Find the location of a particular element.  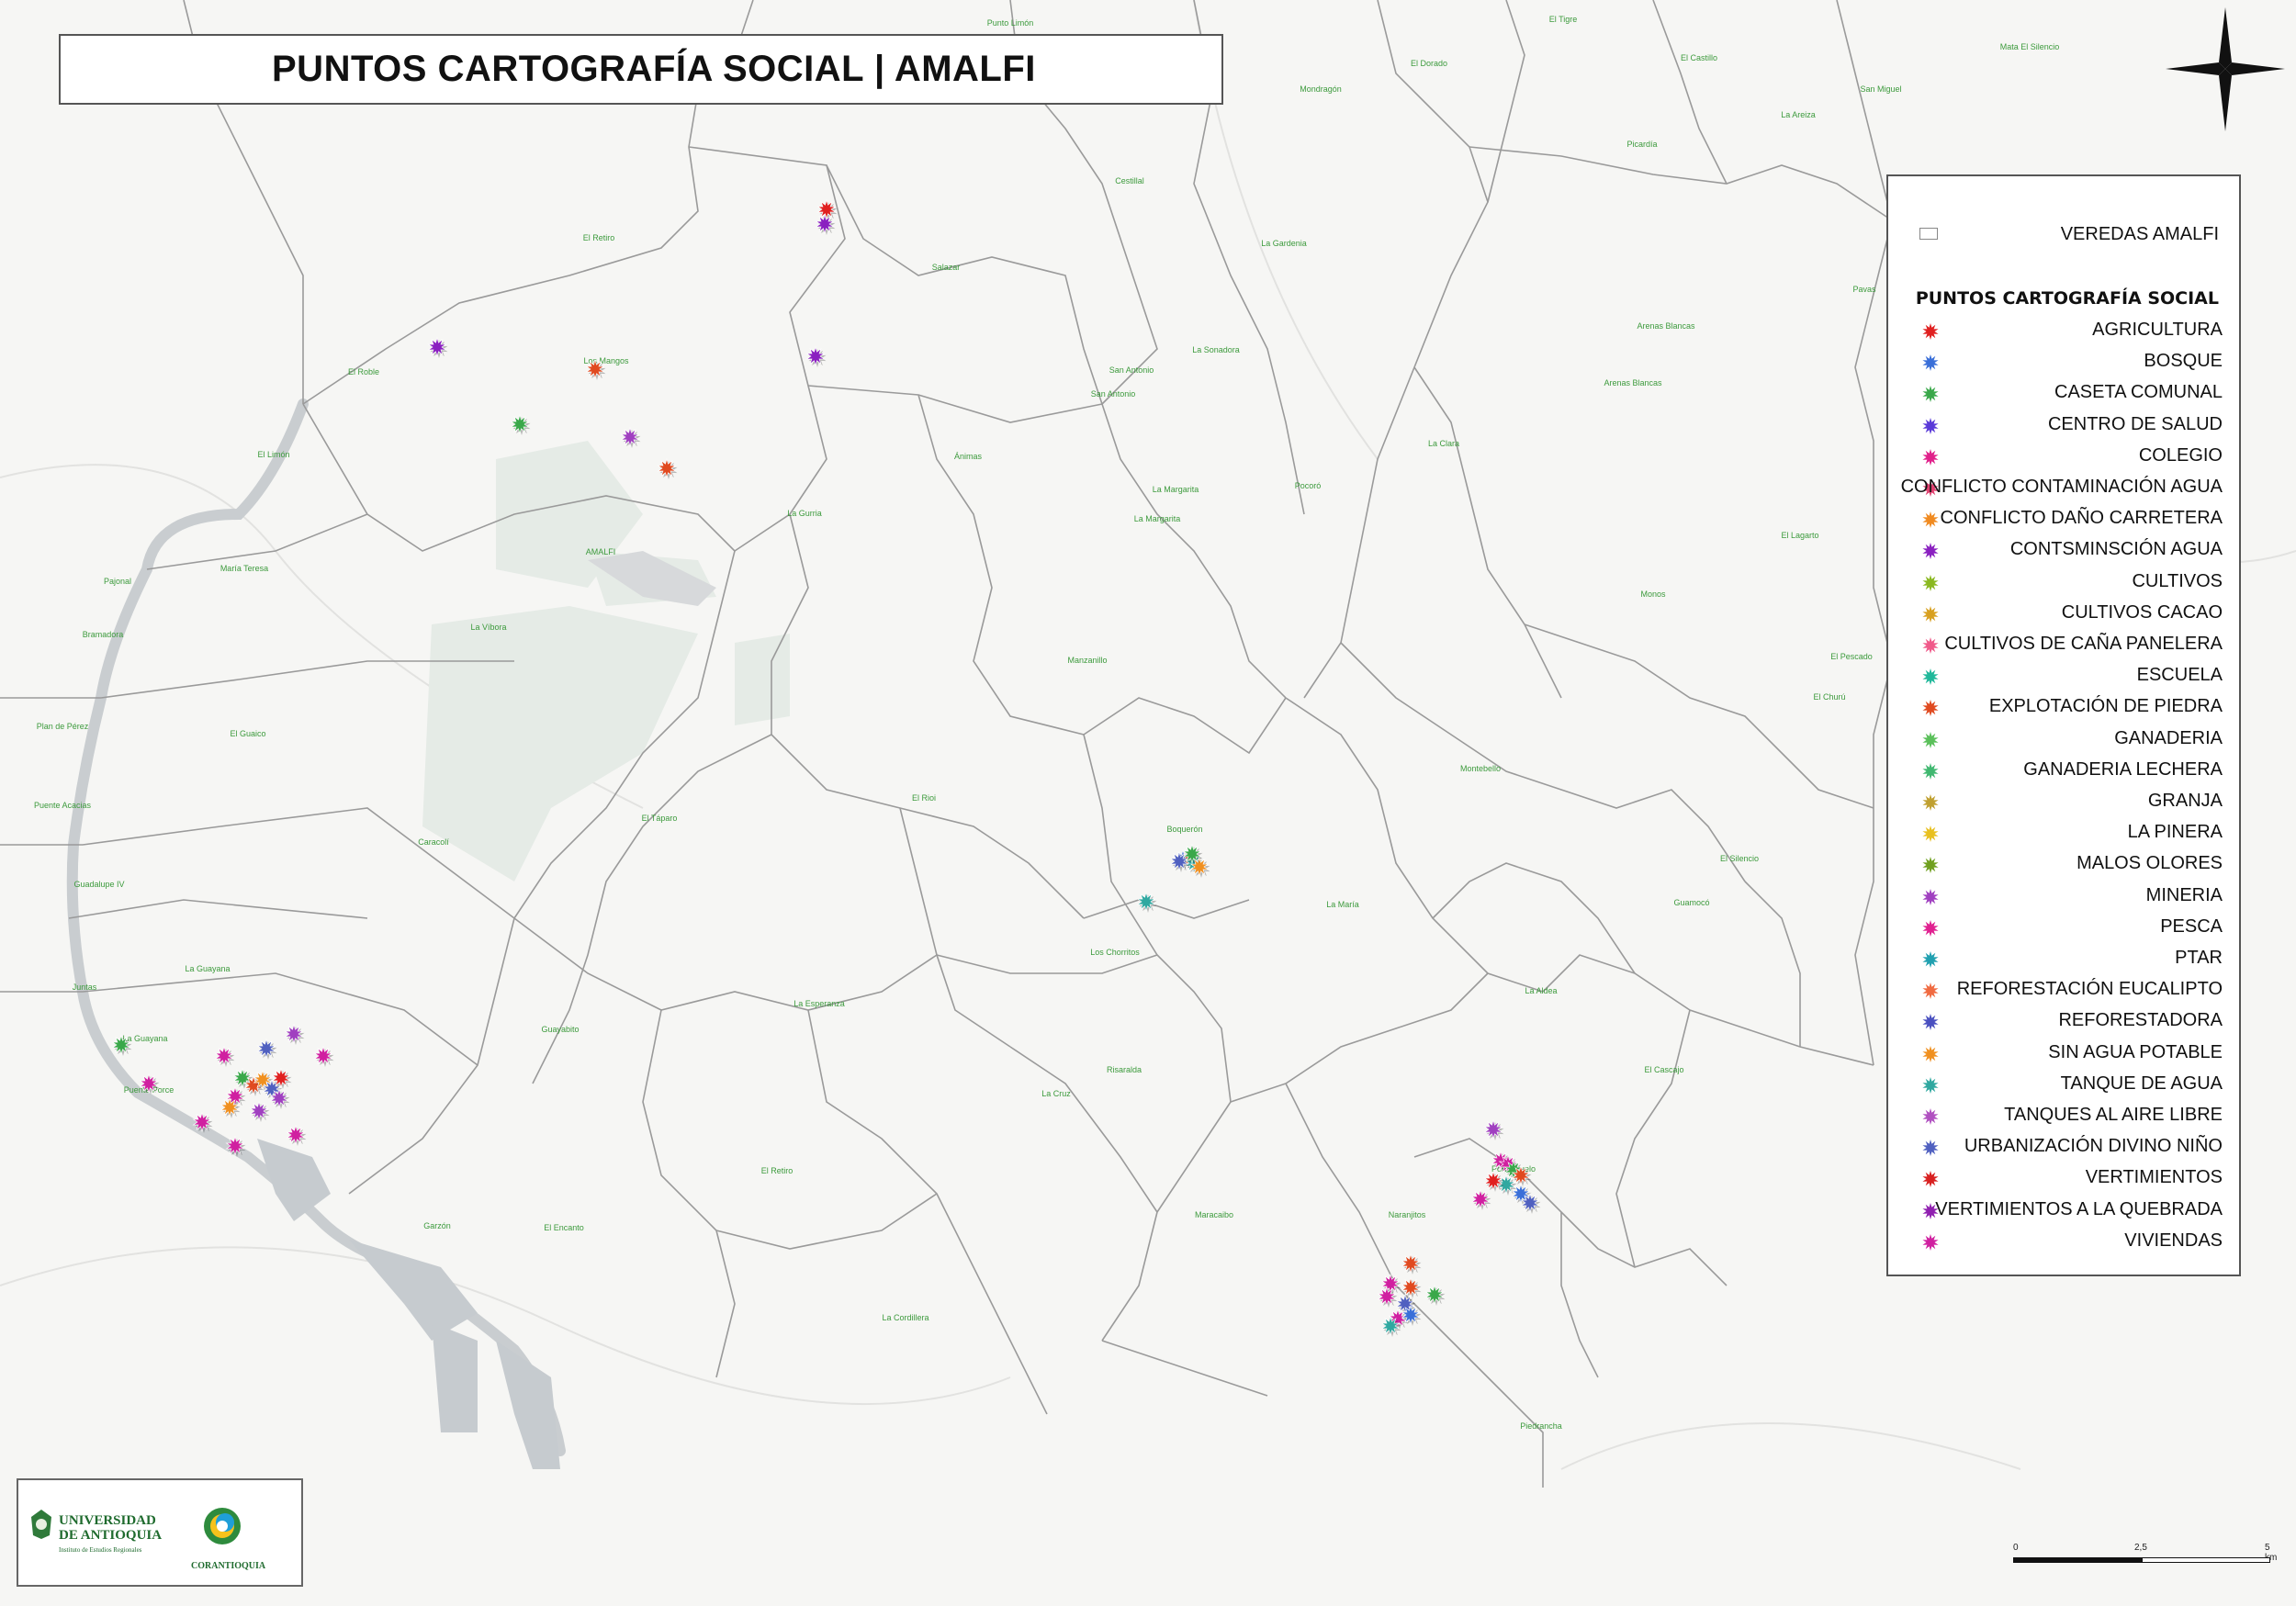

place-label: Cestillal is located at coordinates (1129, 180).